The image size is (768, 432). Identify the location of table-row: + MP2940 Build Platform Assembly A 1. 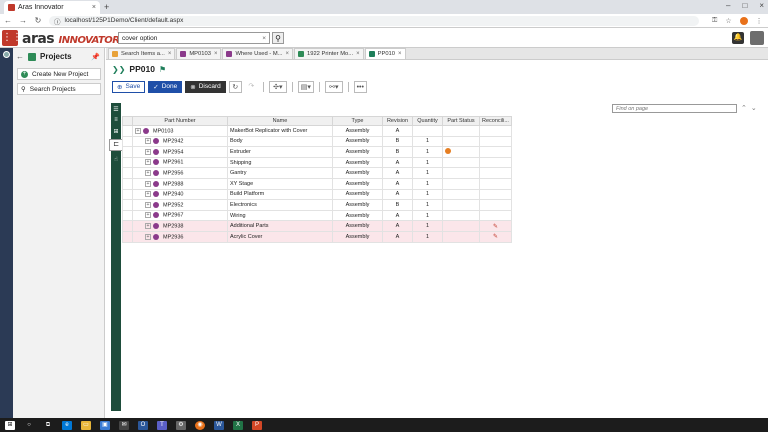
(317, 194).